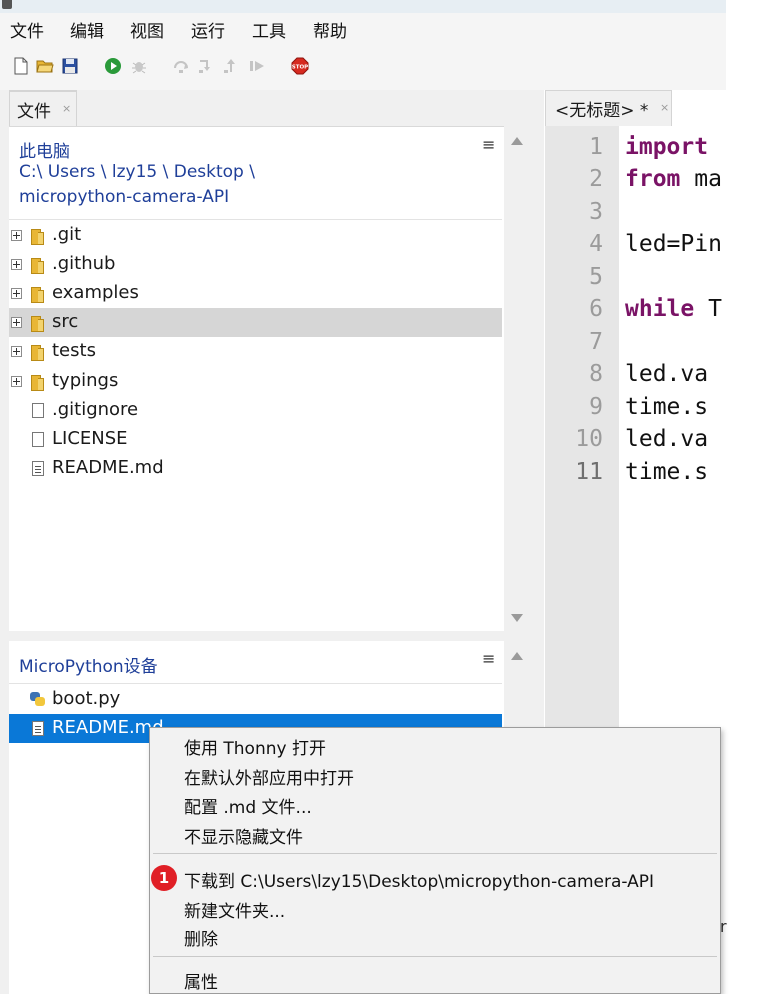 The image size is (757, 994). I want to click on menu-tools: 工具, so click(269, 29).